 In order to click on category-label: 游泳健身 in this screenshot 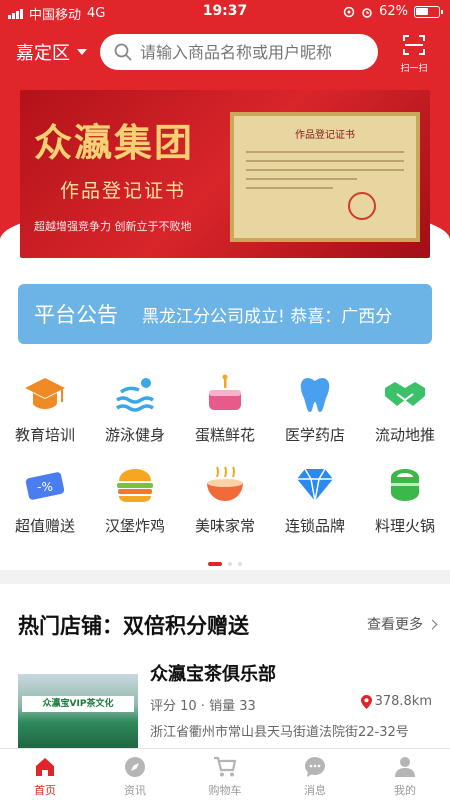, I will do `click(134, 435)`.